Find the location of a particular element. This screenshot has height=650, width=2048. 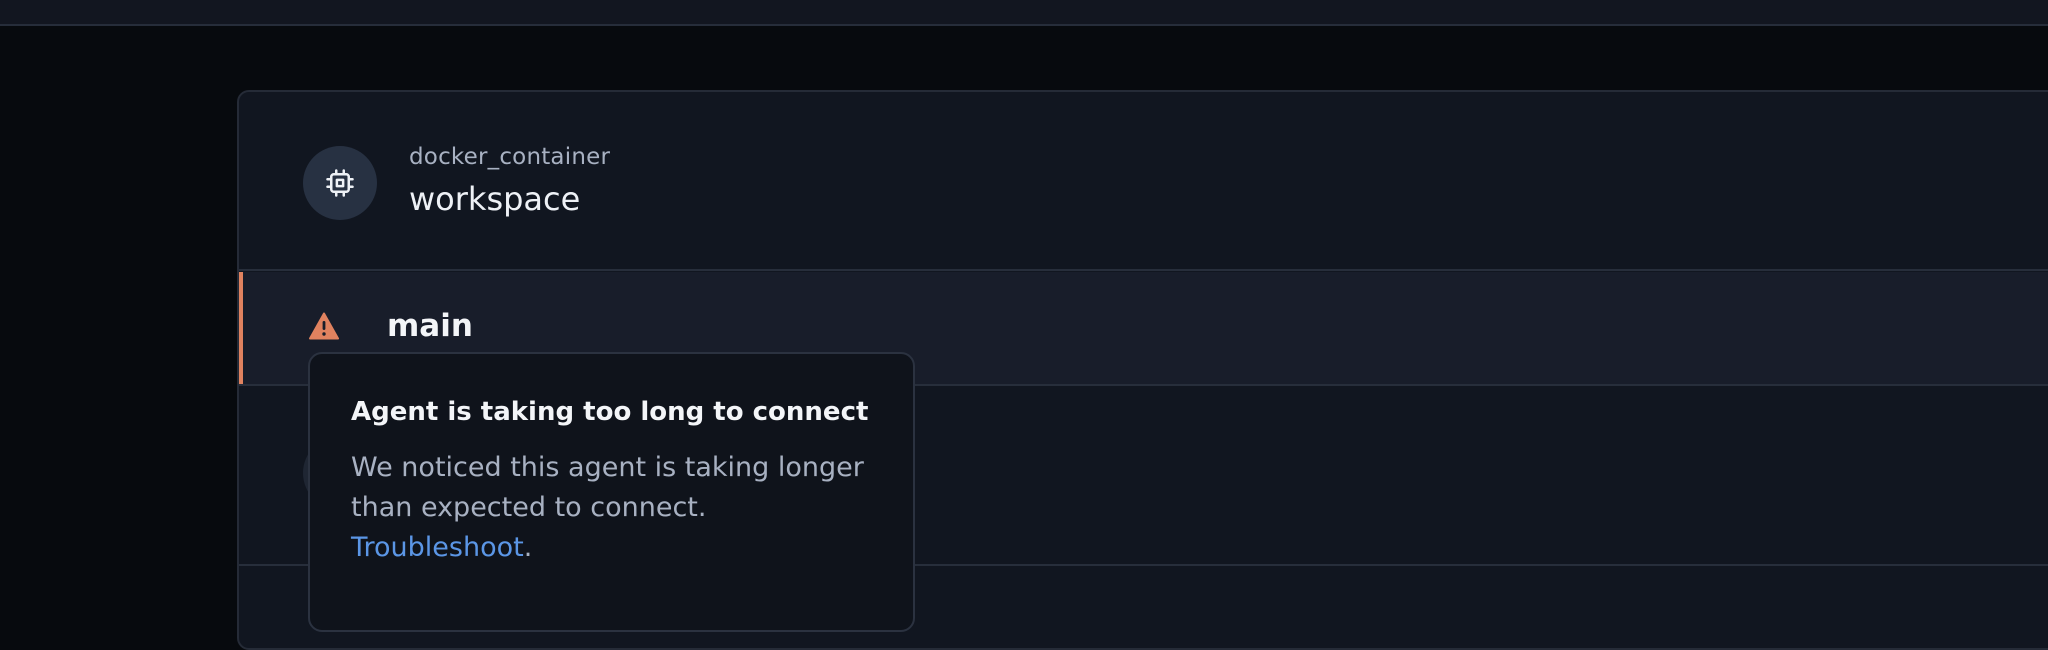

tooltip-title: Agent is taking too long to connect is located at coordinates (610, 412).